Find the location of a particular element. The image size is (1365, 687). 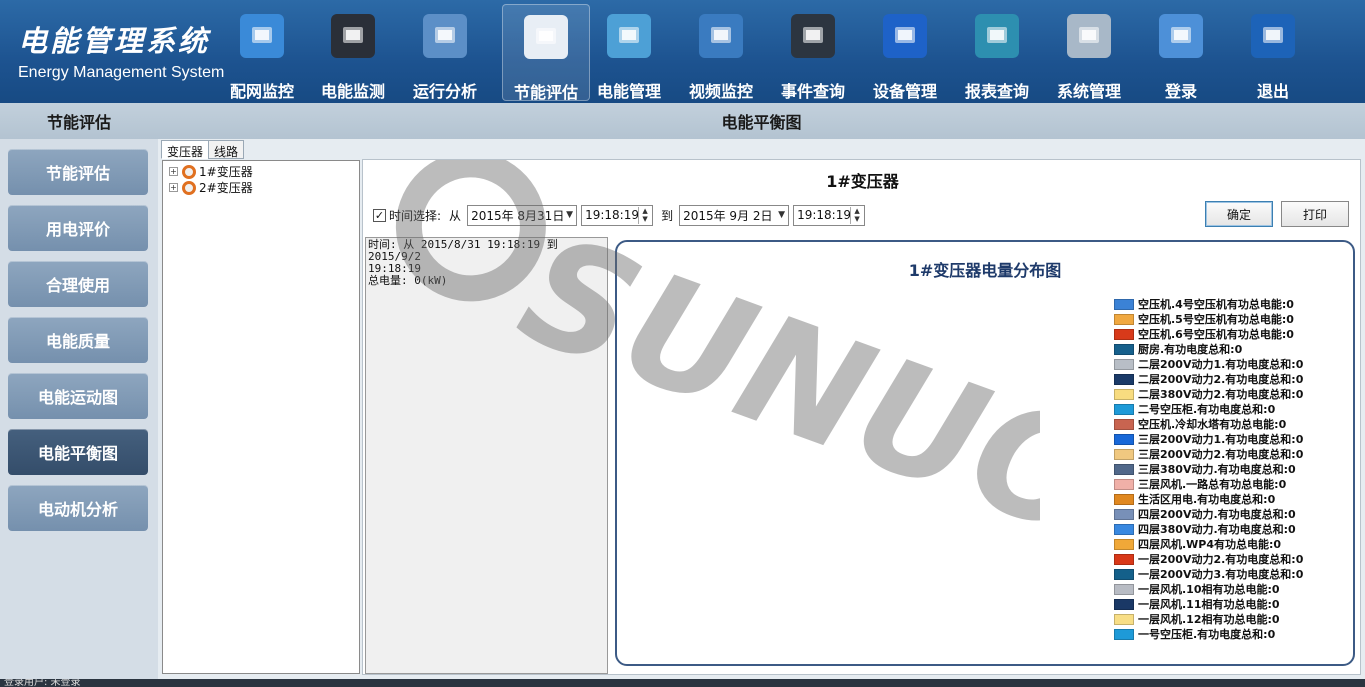

legend-label: 二层200V动力1.有功电度总和:0 is located at coordinates (1221, 364).